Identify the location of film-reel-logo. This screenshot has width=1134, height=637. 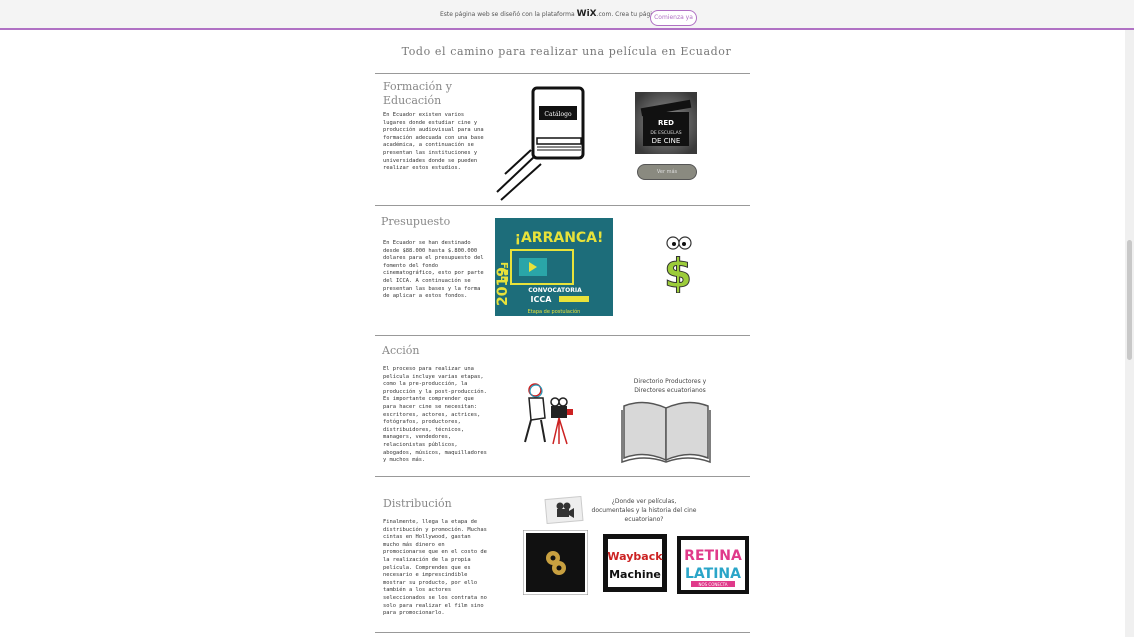
(555, 562).